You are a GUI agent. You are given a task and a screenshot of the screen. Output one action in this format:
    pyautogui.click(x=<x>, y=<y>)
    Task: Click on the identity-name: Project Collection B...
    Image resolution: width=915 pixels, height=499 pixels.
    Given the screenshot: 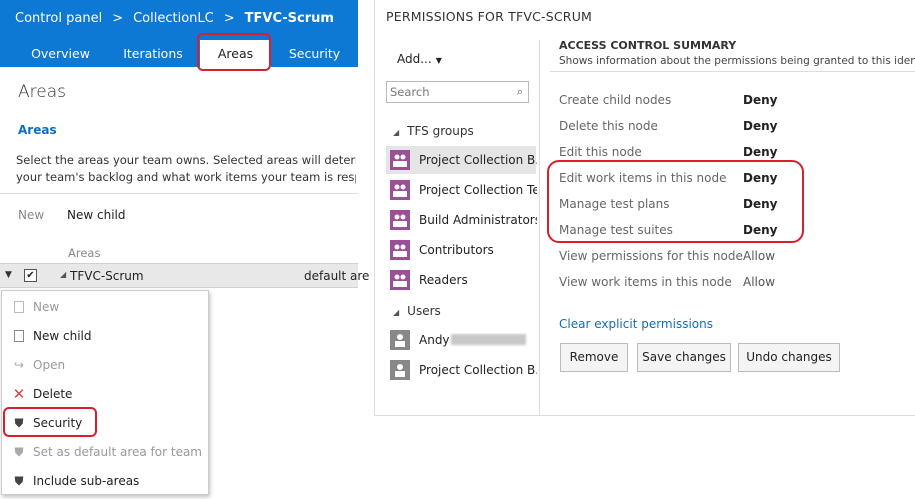 What is the action you would take?
    pyautogui.click(x=478, y=160)
    